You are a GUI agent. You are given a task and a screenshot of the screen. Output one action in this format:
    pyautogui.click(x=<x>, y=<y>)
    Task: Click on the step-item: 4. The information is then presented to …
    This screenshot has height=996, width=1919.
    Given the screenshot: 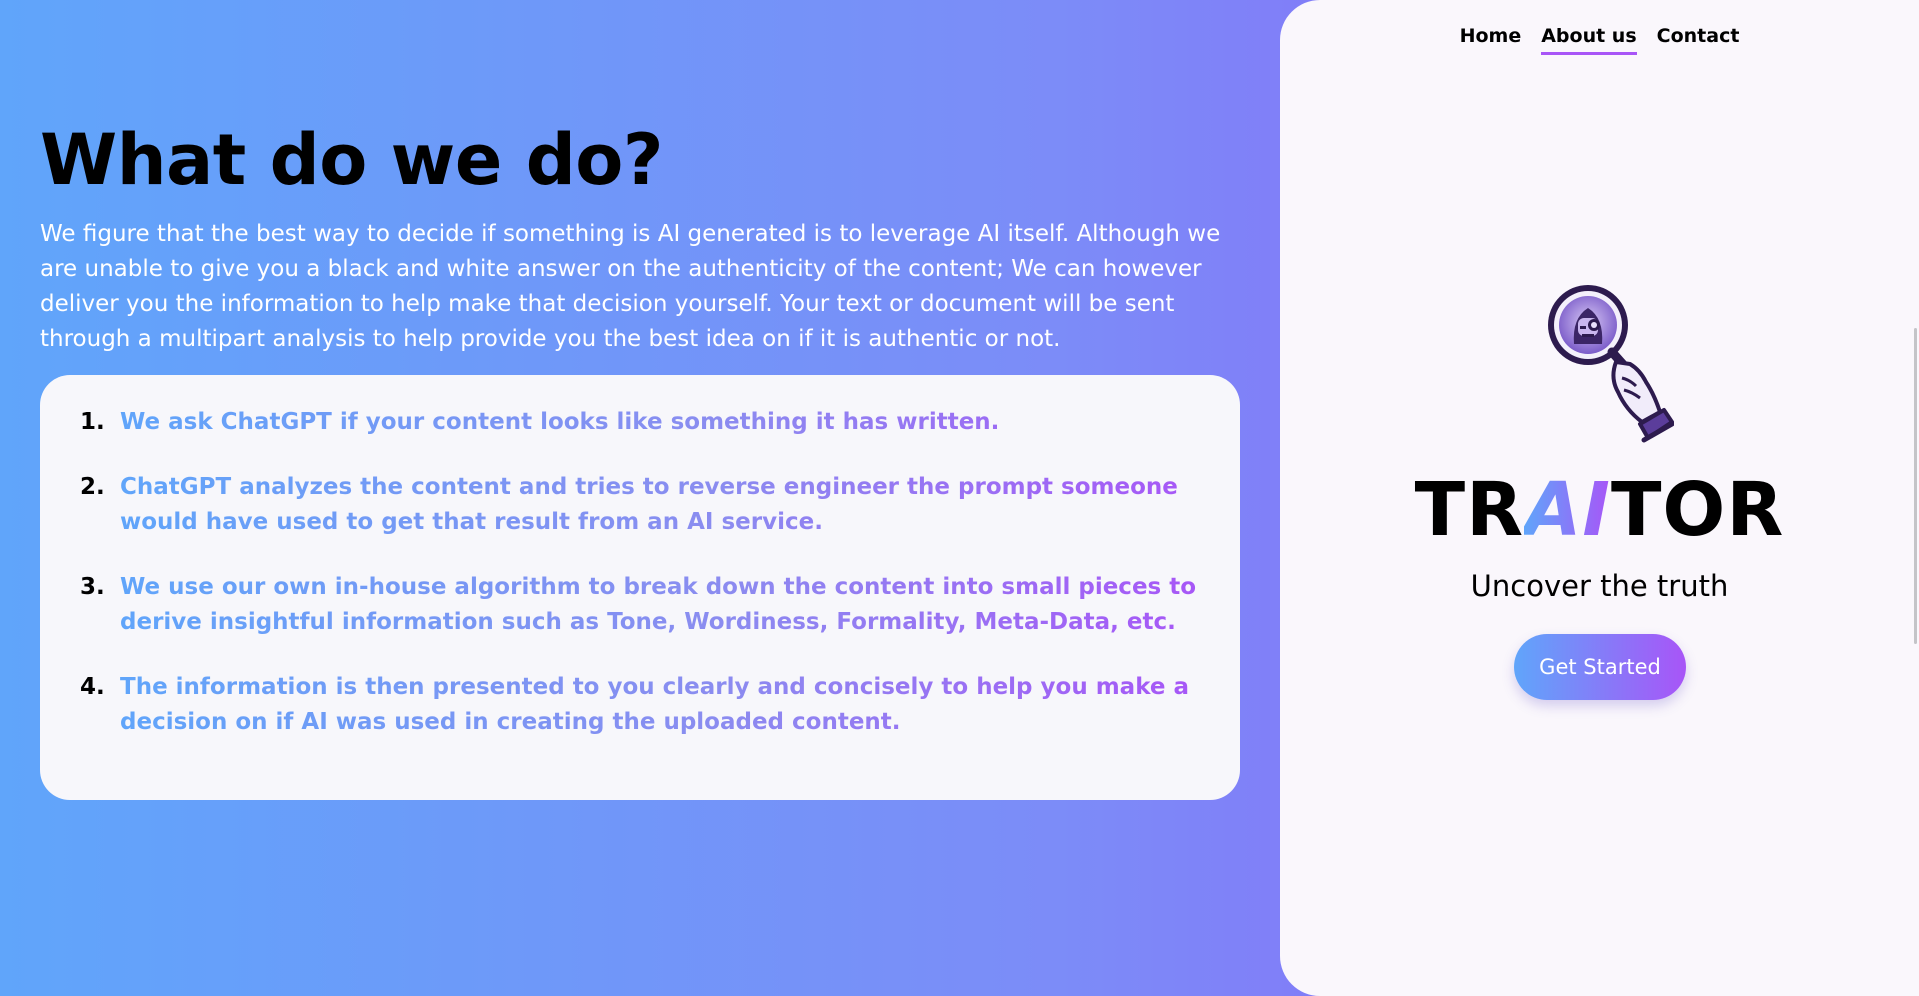 What is the action you would take?
    pyautogui.click(x=645, y=705)
    